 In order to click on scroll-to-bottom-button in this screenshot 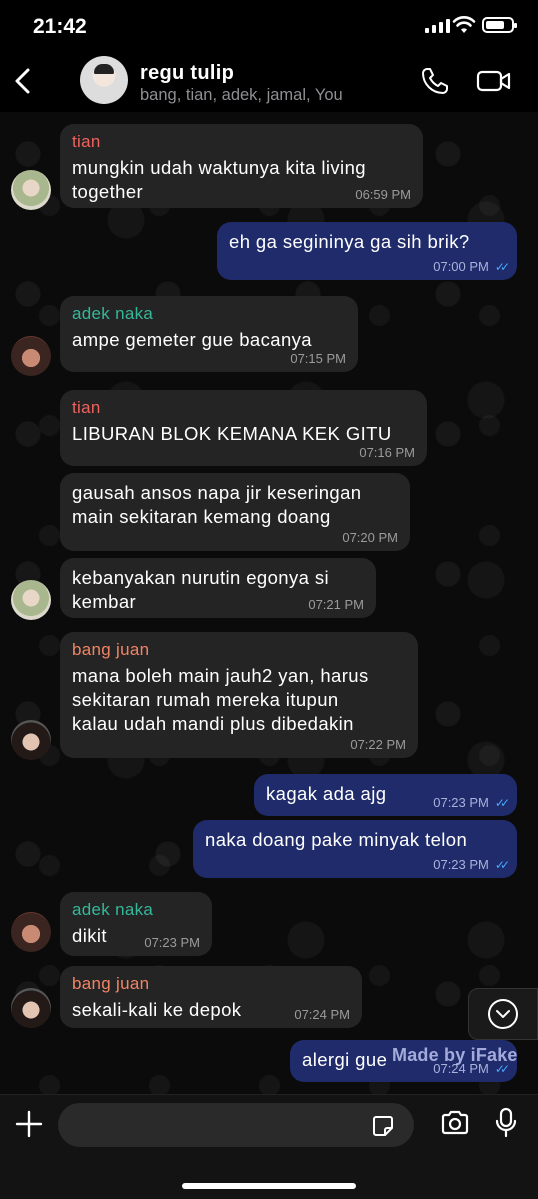, I will do `click(503, 1014)`.